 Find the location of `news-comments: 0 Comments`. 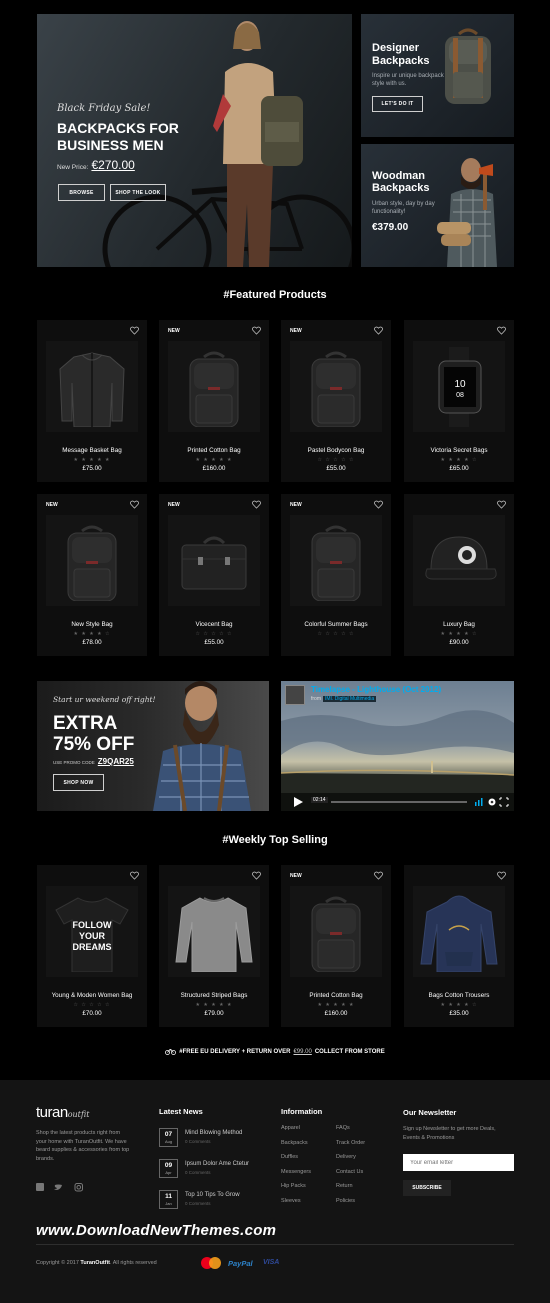

news-comments: 0 Comments is located at coordinates (198, 1203).